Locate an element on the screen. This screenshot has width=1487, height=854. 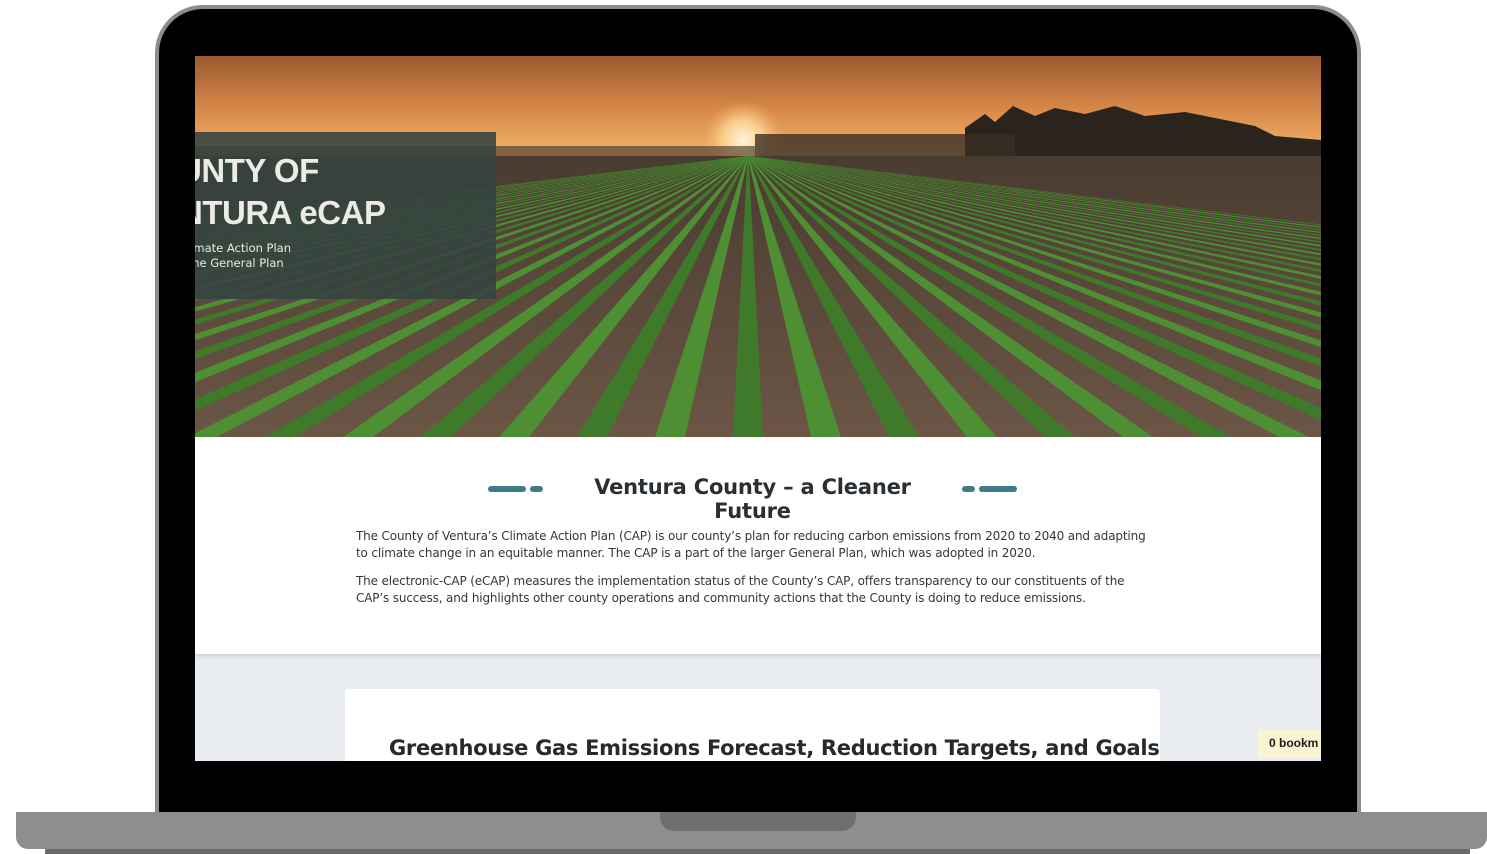
bookmark-counter-button: 0 bookm is located at coordinates (1289, 744).